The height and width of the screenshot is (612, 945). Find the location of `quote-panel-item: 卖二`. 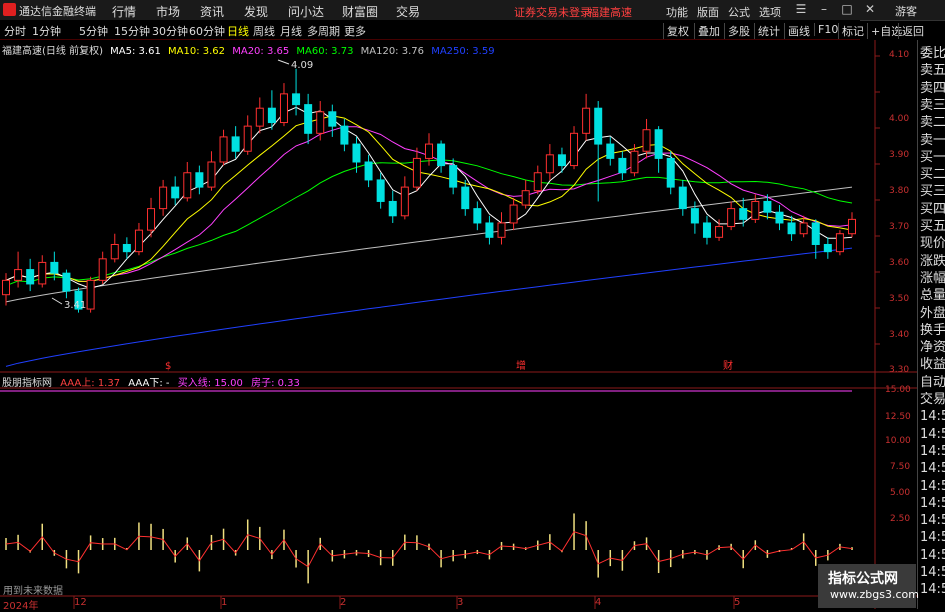

quote-panel-item: 卖二 is located at coordinates (932, 123).